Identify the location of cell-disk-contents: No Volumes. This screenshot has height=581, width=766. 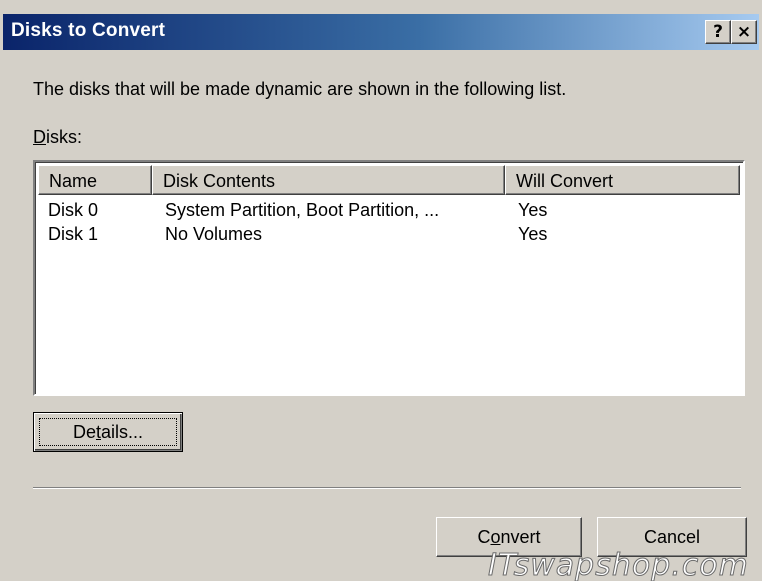
(214, 234).